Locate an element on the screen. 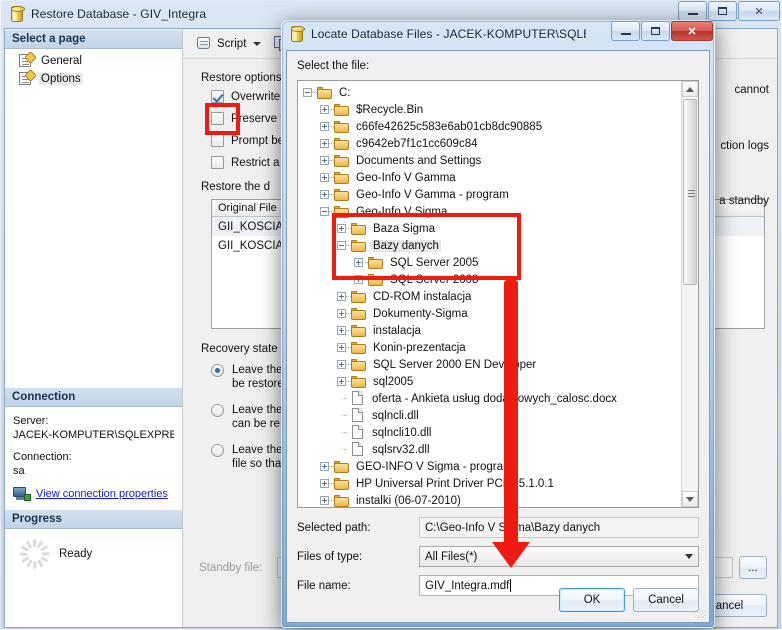 The width and height of the screenshot is (782, 630). tree-item: C: is located at coordinates (490, 92).